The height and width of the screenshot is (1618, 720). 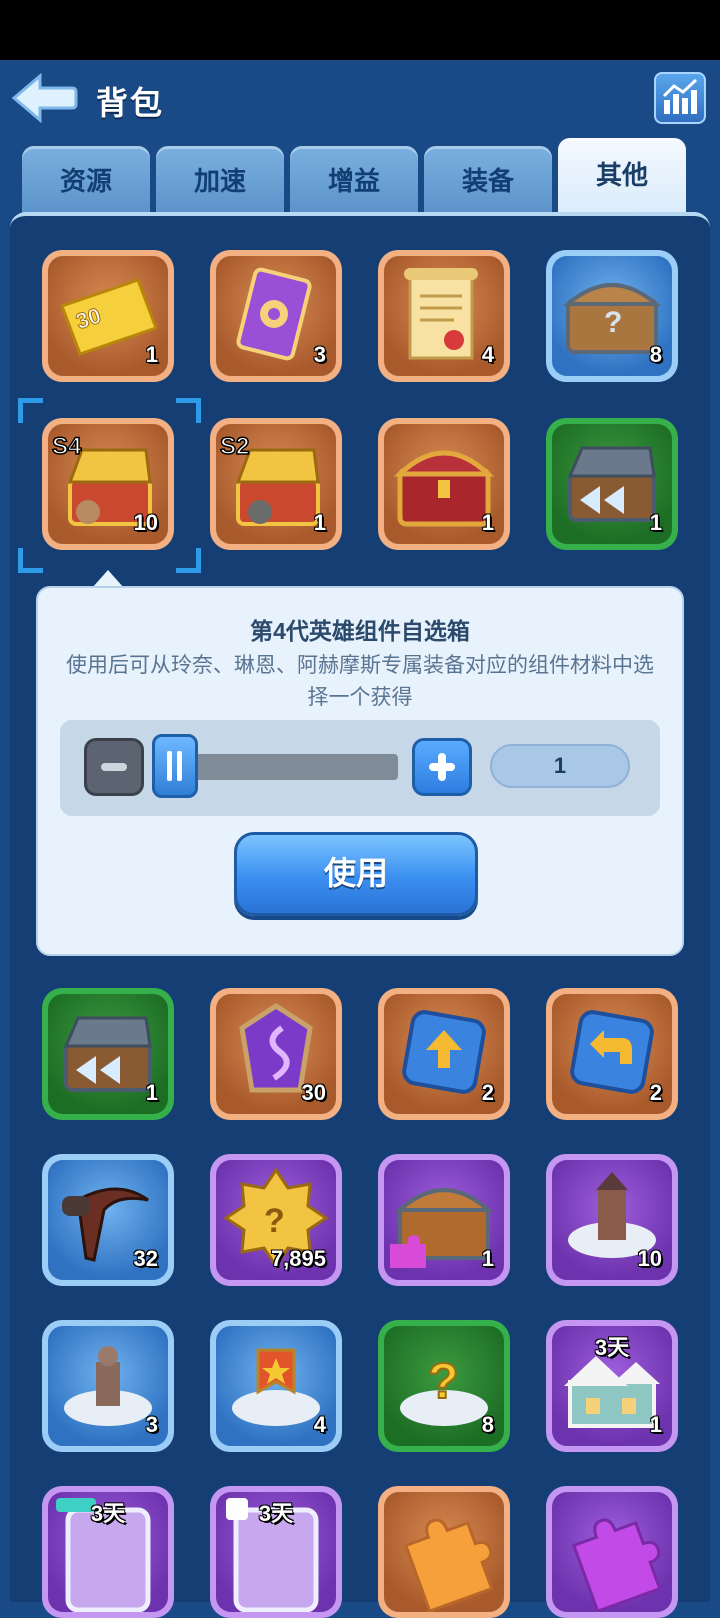 What do you see at coordinates (234, 446) in the screenshot?
I see `chest-season-label: S2` at bounding box center [234, 446].